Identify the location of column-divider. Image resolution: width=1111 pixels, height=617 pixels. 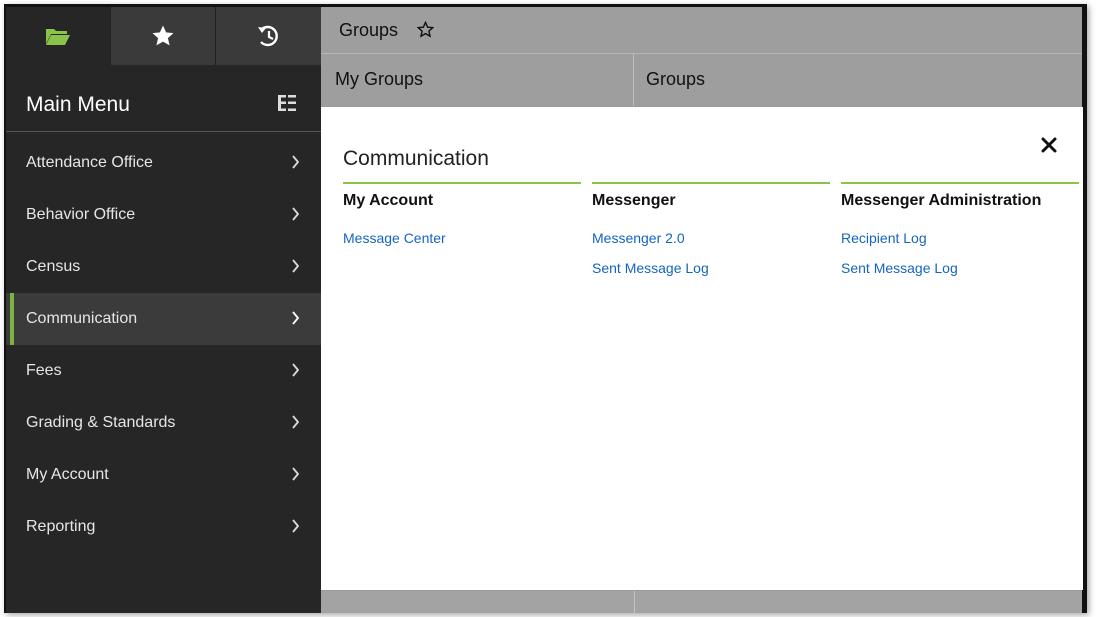
(634, 602).